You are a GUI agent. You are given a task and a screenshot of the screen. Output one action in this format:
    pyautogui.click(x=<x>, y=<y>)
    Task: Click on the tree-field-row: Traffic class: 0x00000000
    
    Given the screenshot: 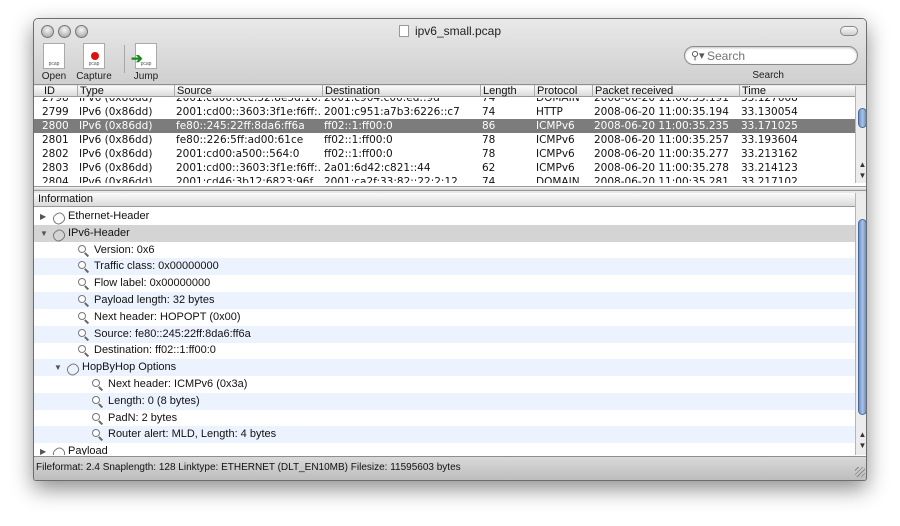 What is the action you would take?
    pyautogui.click(x=444, y=267)
    